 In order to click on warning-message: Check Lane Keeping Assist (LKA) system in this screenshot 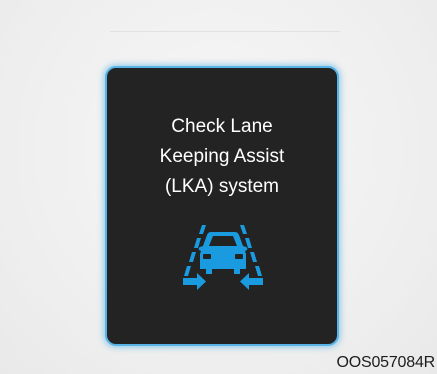, I will do `click(222, 157)`.